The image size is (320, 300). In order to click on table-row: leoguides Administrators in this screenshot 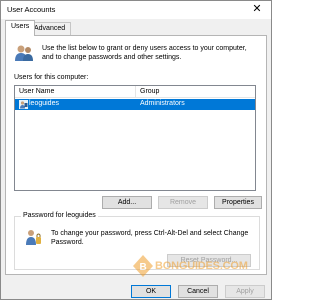, I will do `click(135, 104)`.